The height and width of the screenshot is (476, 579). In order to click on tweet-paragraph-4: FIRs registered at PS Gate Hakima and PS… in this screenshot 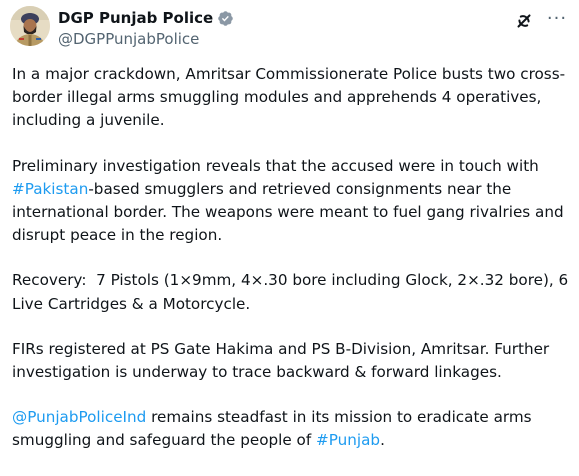, I will do `click(283, 360)`.